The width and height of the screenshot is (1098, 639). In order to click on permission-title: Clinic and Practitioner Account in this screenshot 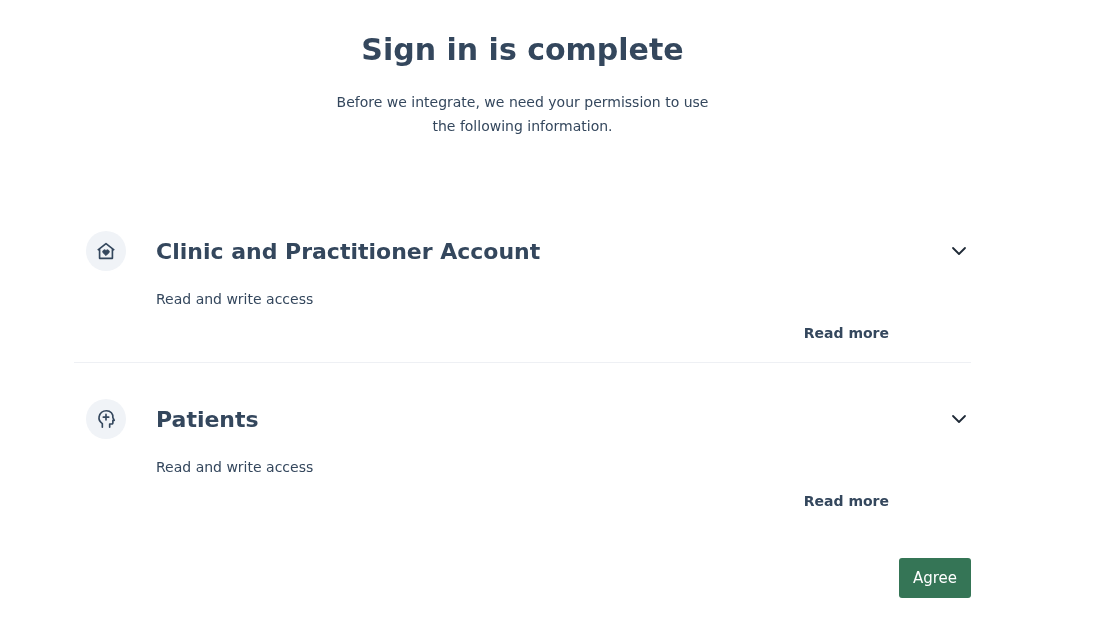, I will do `click(349, 251)`.